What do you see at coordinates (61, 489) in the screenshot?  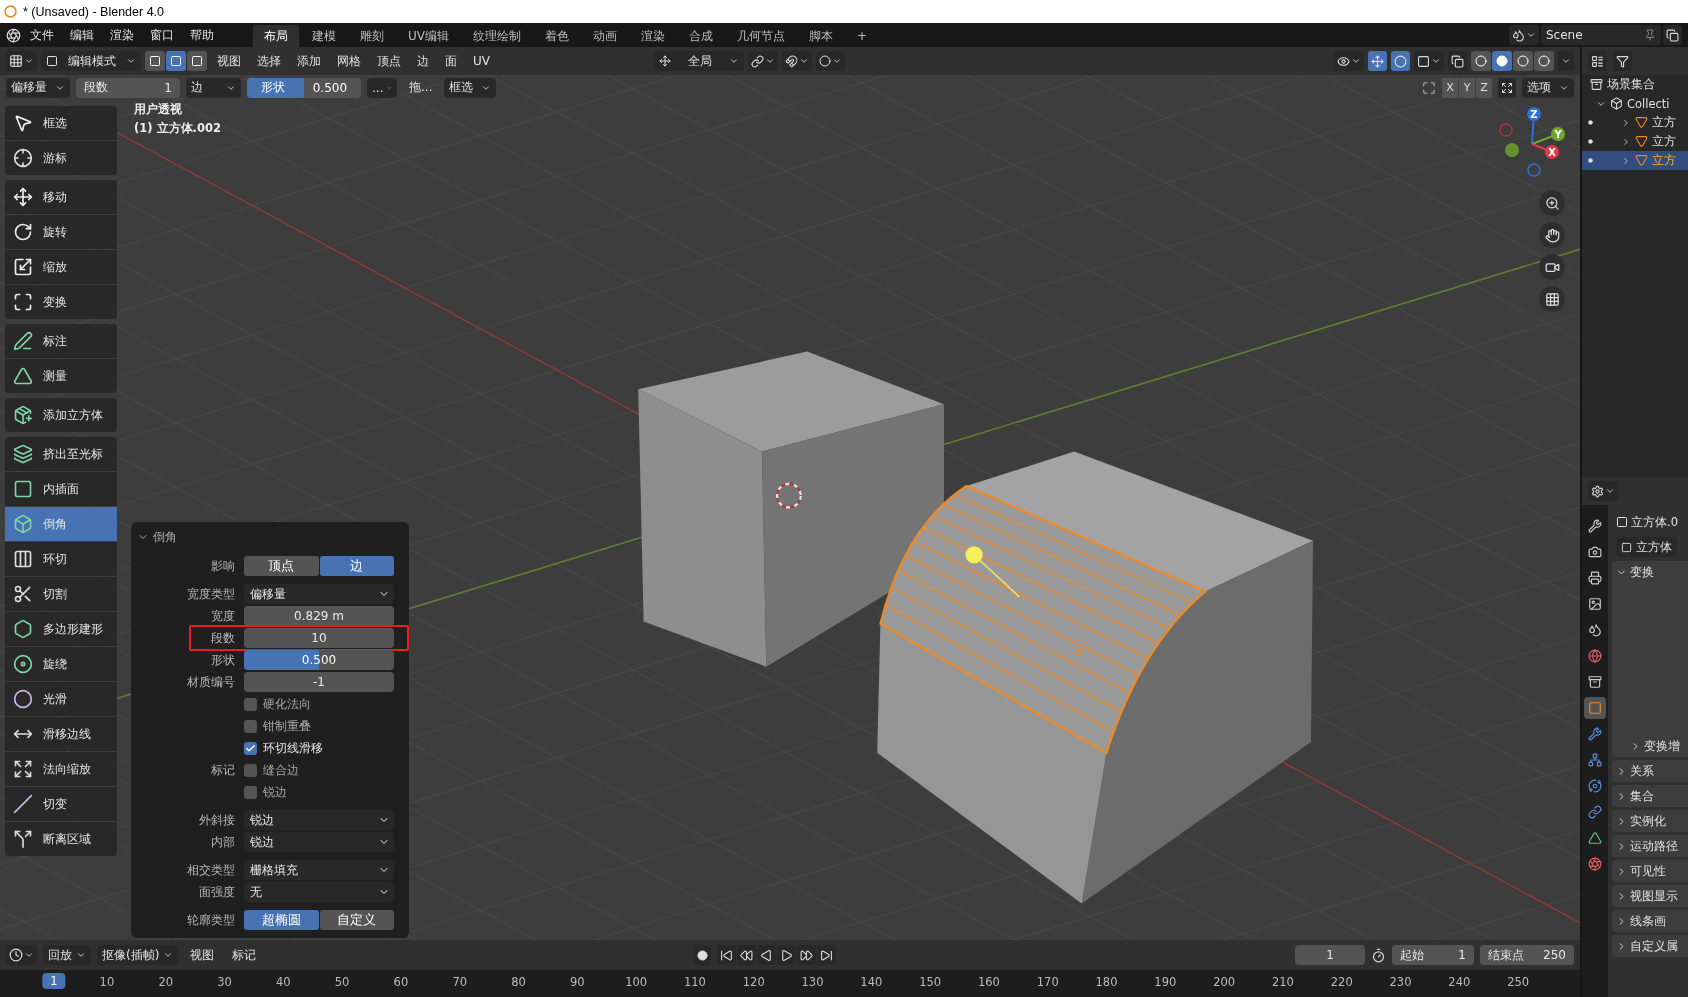 I see `tool-button: 内插面` at bounding box center [61, 489].